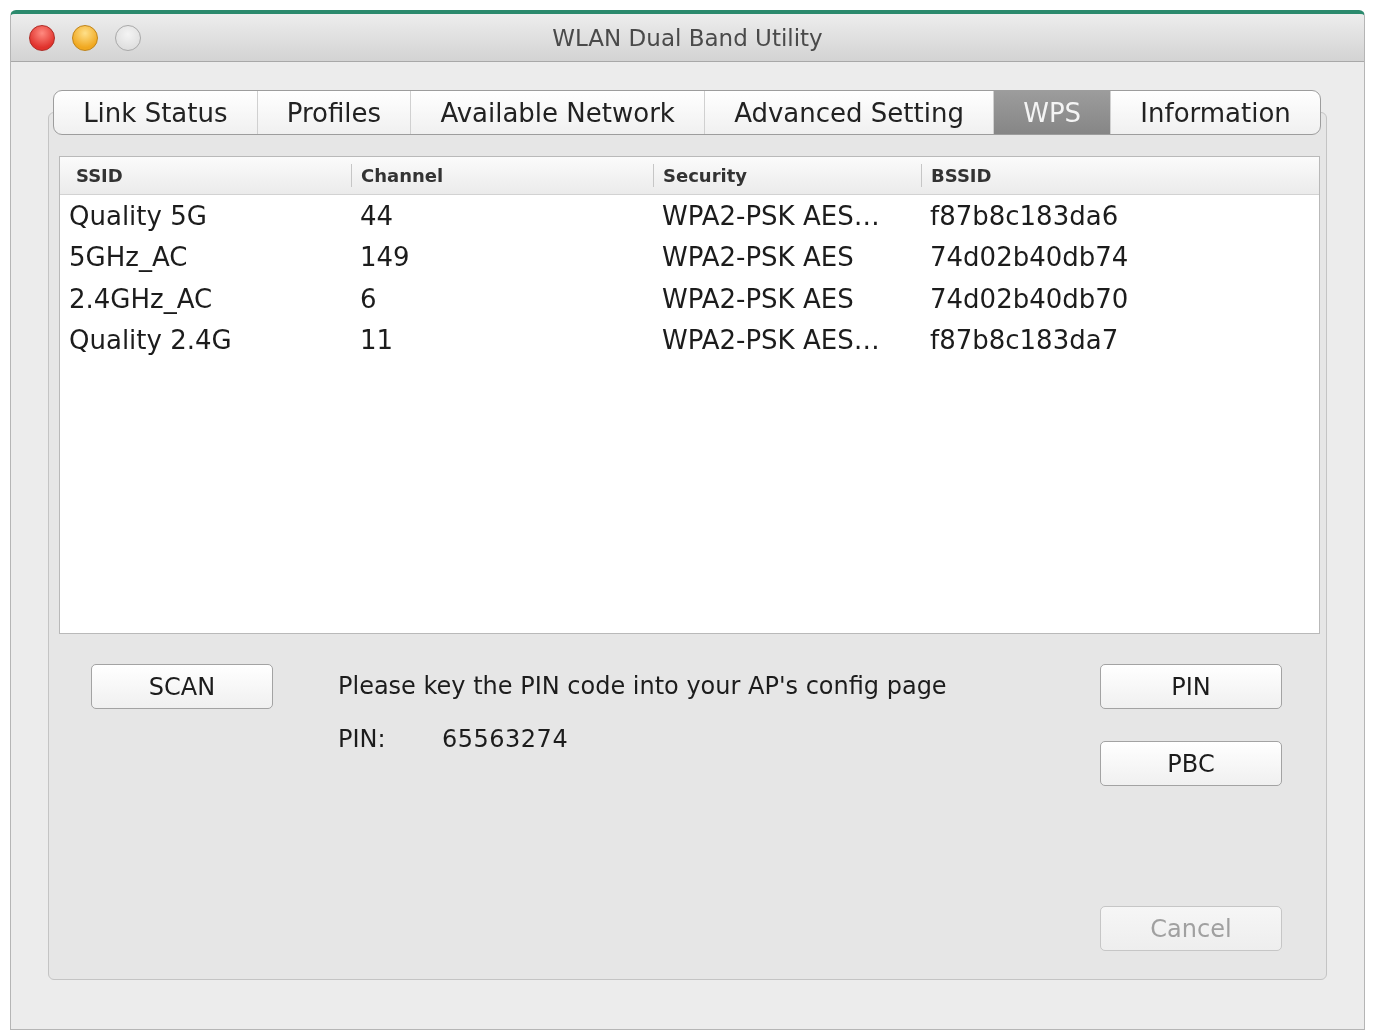 The width and height of the screenshot is (1373, 1034). What do you see at coordinates (787, 175) in the screenshot?
I see `column-header: Security` at bounding box center [787, 175].